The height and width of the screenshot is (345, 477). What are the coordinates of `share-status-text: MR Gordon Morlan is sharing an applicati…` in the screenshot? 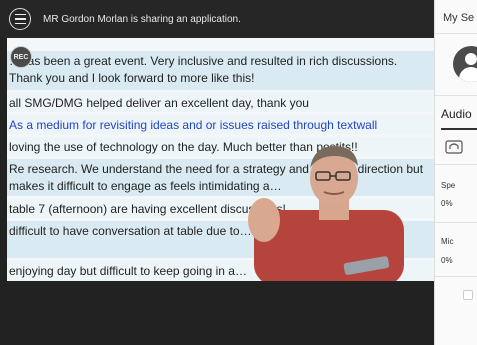 It's located at (142, 19).